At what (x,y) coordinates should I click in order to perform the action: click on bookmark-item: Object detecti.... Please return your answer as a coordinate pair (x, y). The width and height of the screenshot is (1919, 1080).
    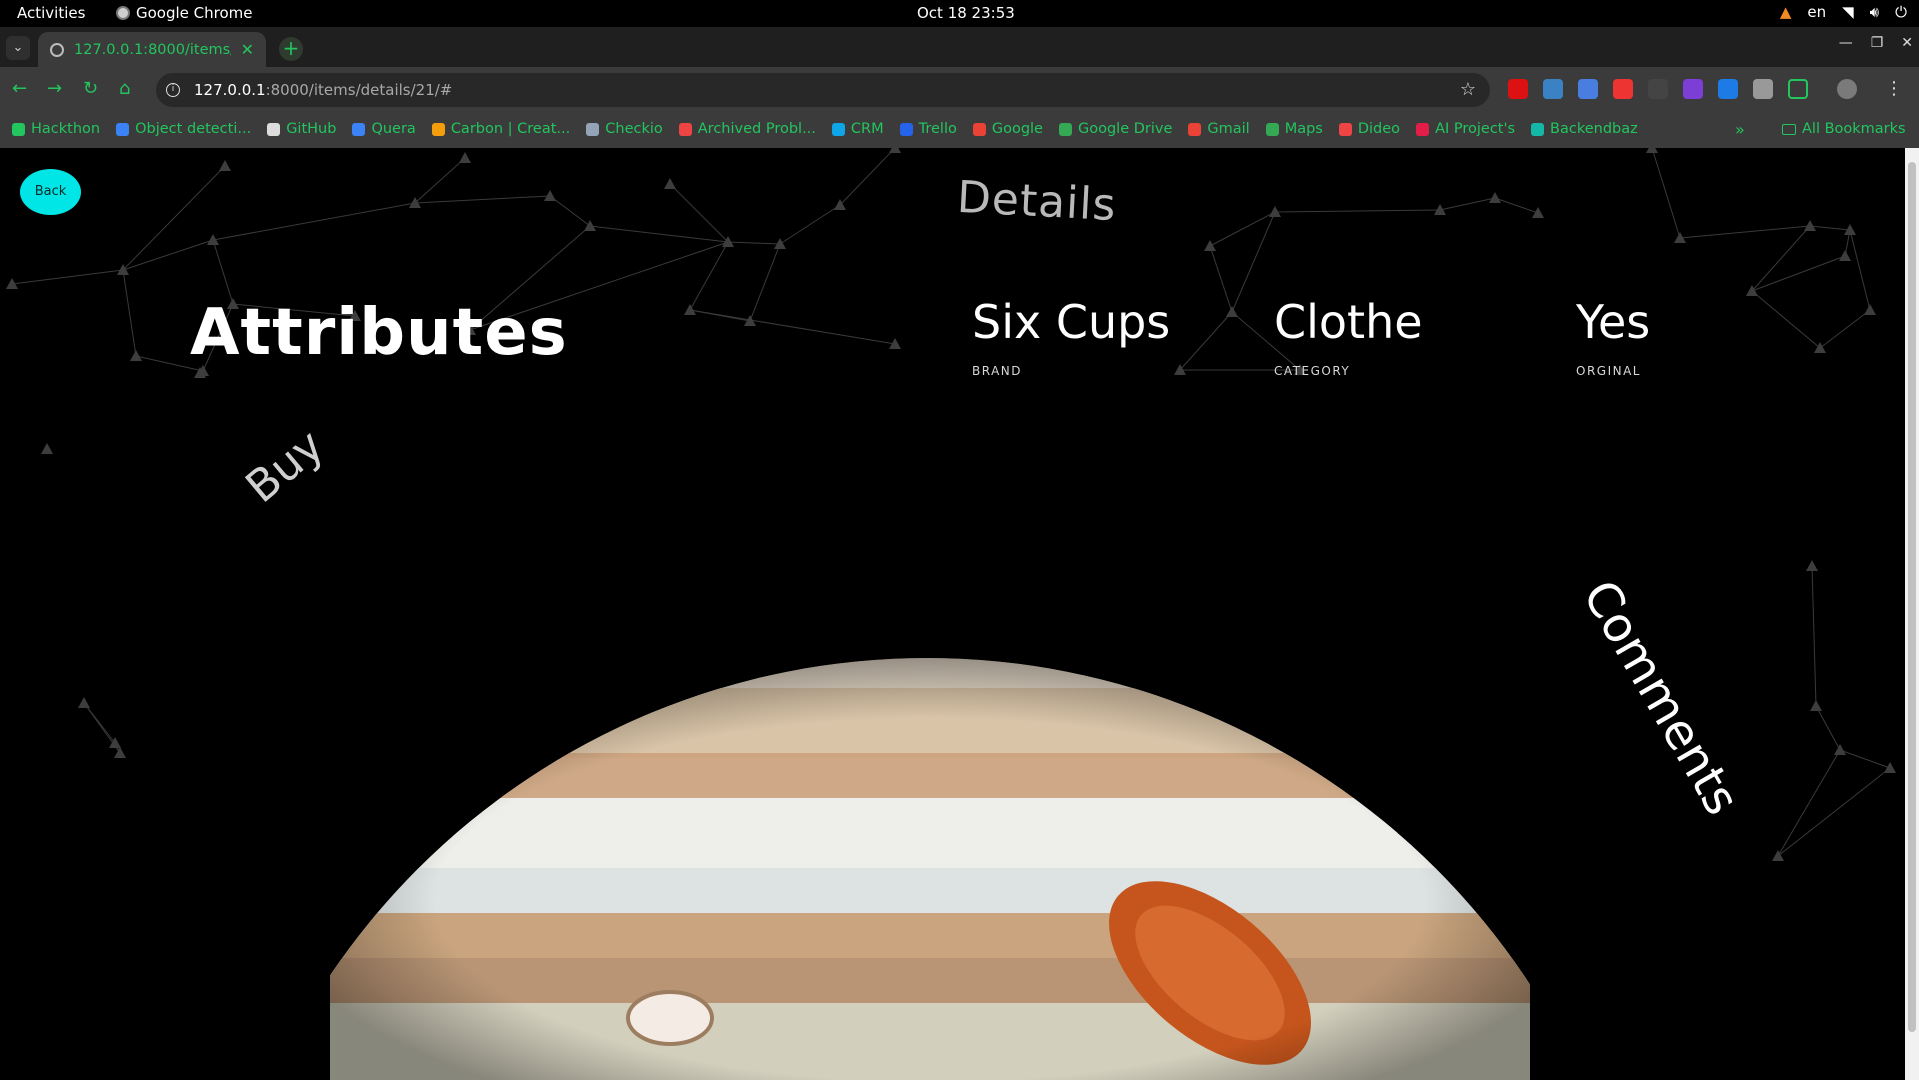
    Looking at the image, I should click on (183, 129).